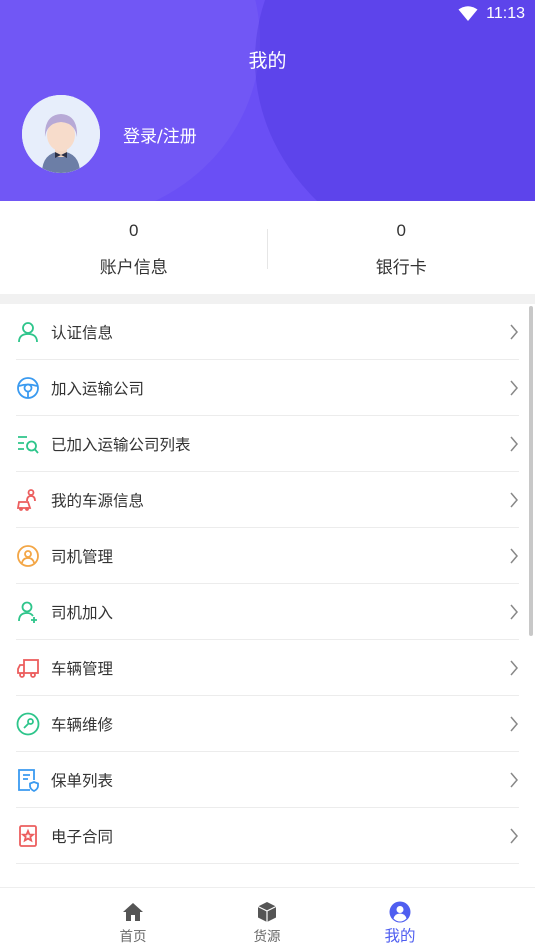  I want to click on menu-item-car-source: 我的车源信息, so click(267, 500).